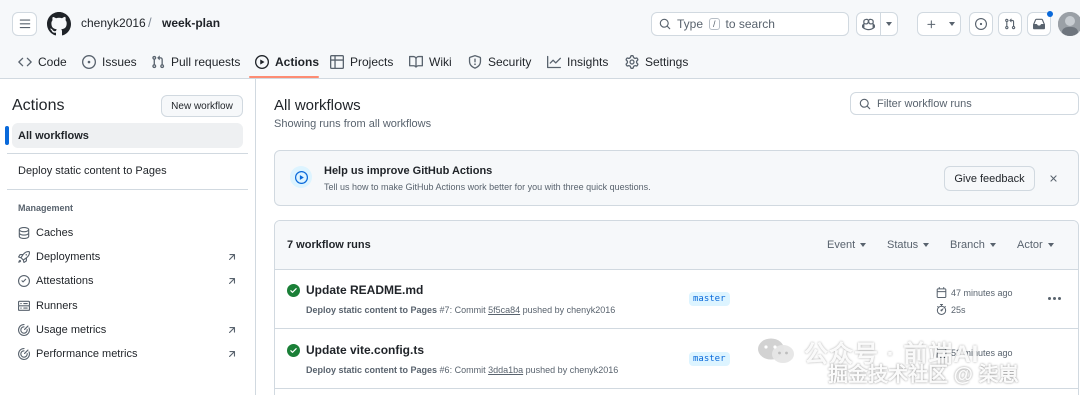  Describe the element at coordinates (7, 135) in the screenshot. I see `selected-item-marker` at that location.